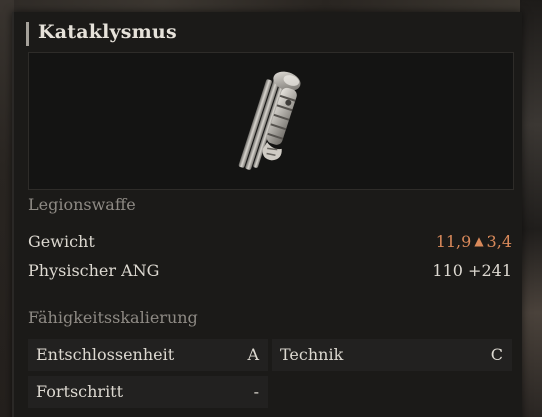  Describe the element at coordinates (82, 204) in the screenshot. I see `item-type-label: Legionswaffe` at that location.